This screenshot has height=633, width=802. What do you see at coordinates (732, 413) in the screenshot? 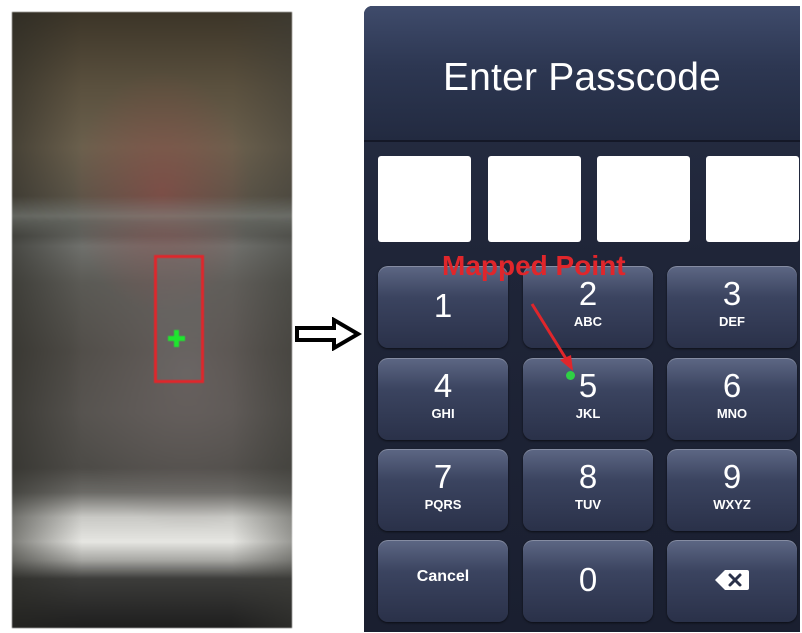
I see `key-letters: MNO` at bounding box center [732, 413].